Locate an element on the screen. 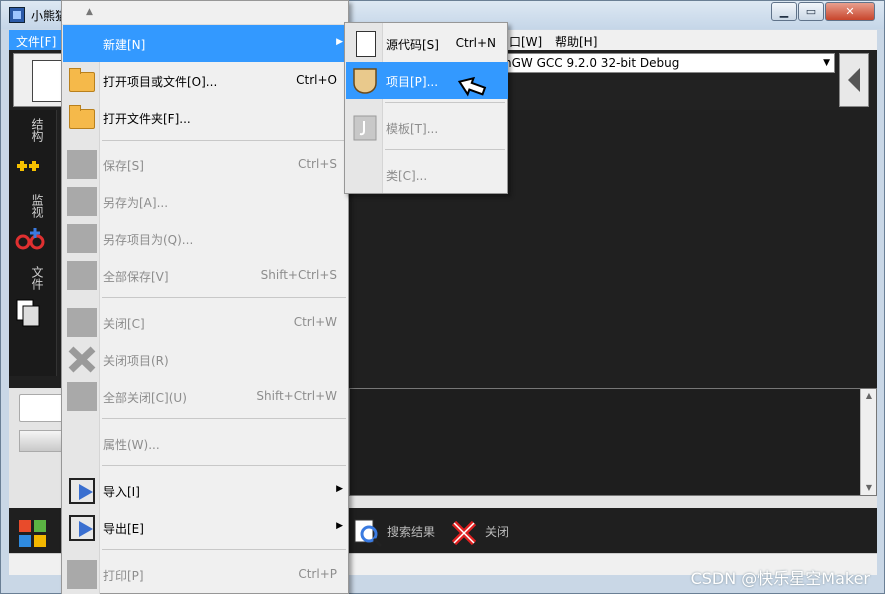  menu-item-shortcut: Ctrl+N is located at coordinates (475, 43).